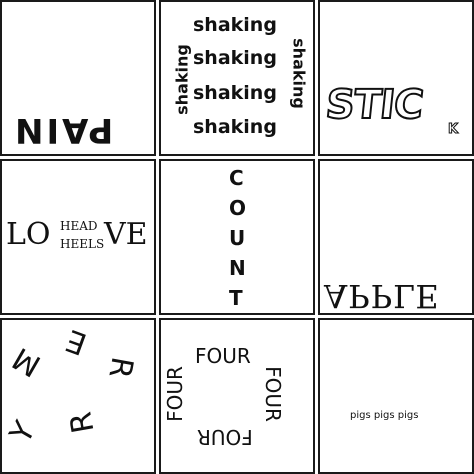  What do you see at coordinates (384, 415) in the screenshot?
I see `pigs-text: pigs pigs pigs` at bounding box center [384, 415].